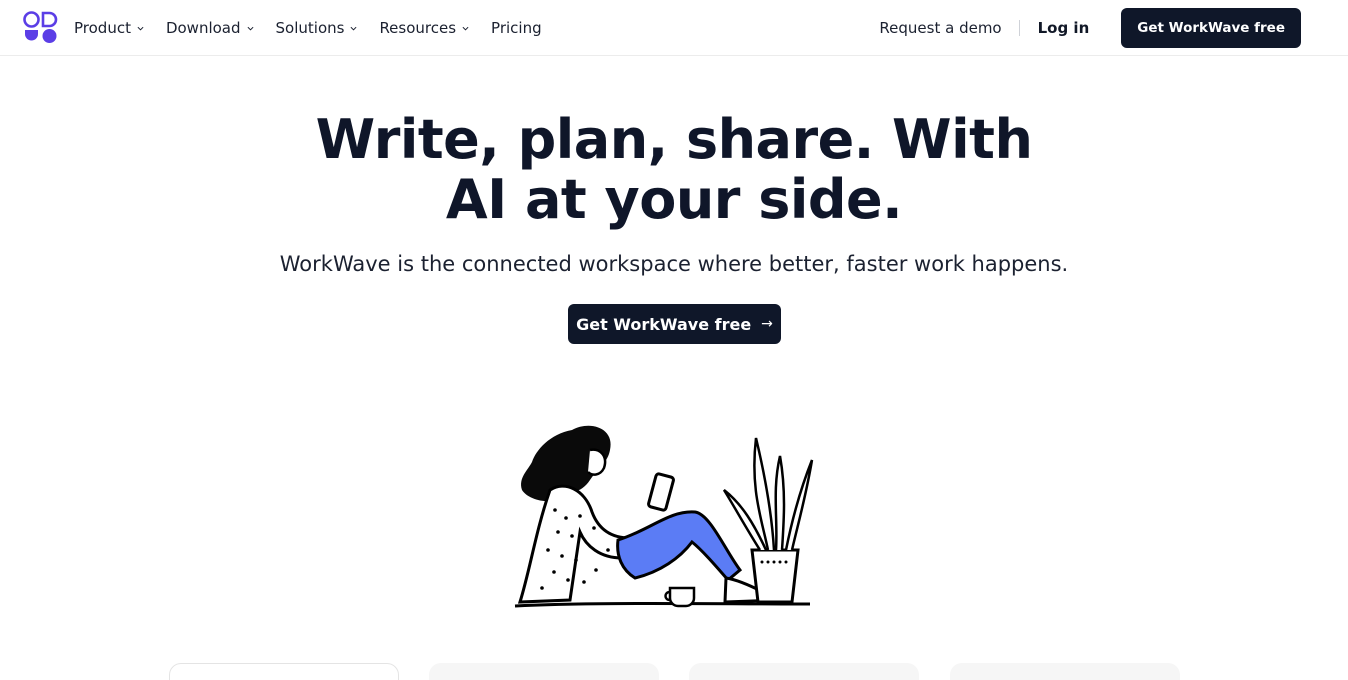  I want to click on nav-item-product: Product, so click(109, 28).